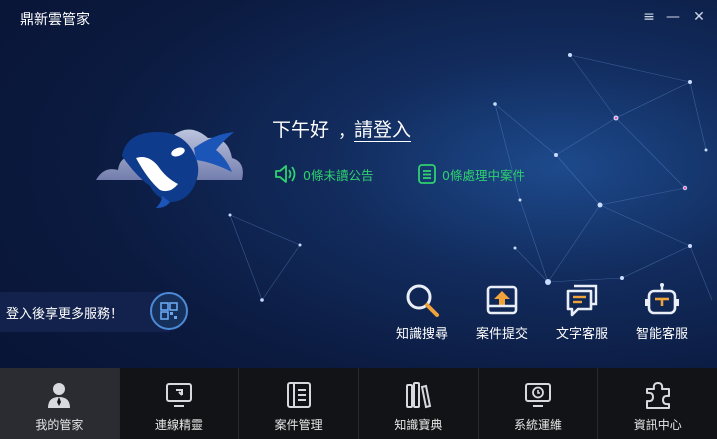  Describe the element at coordinates (538, 395) in the screenshot. I see `monitor-clock-icon` at that location.